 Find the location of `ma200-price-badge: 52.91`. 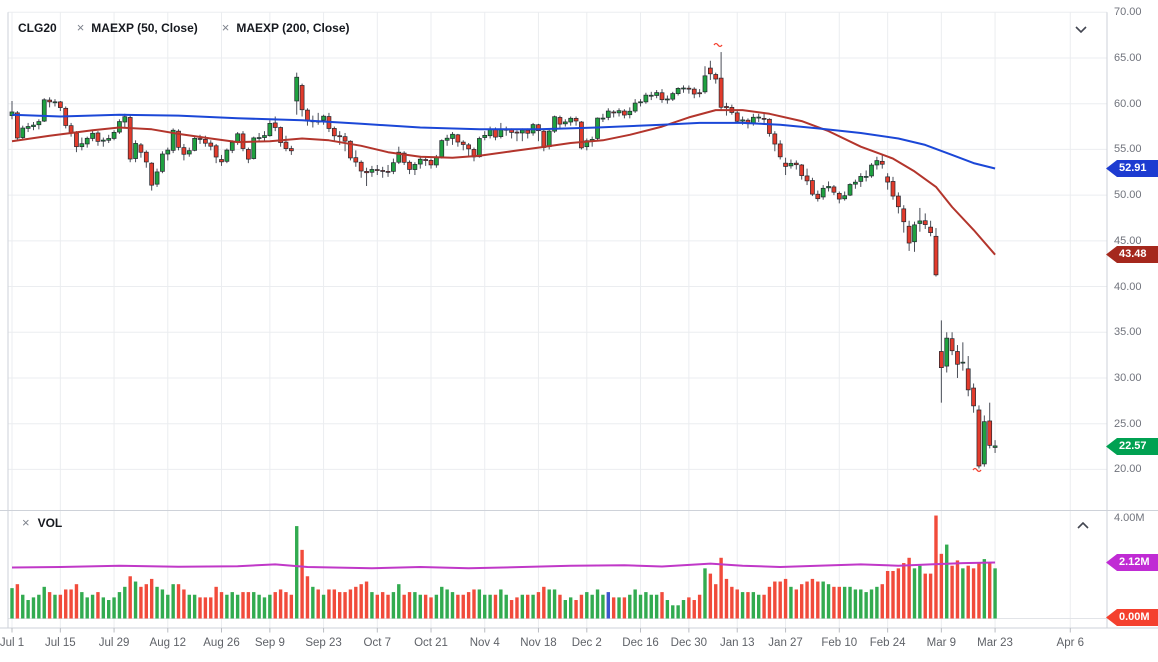

ma200-price-badge: 52.91 is located at coordinates (1132, 168).